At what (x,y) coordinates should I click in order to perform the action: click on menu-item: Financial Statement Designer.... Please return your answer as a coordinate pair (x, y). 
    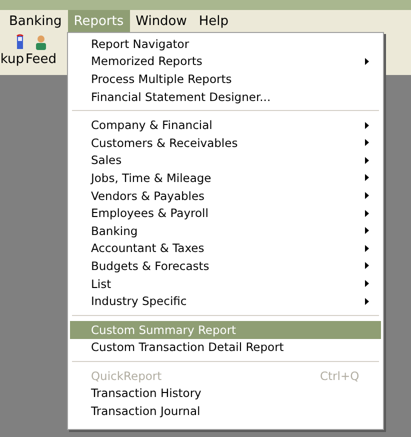
    Looking at the image, I should click on (225, 97).